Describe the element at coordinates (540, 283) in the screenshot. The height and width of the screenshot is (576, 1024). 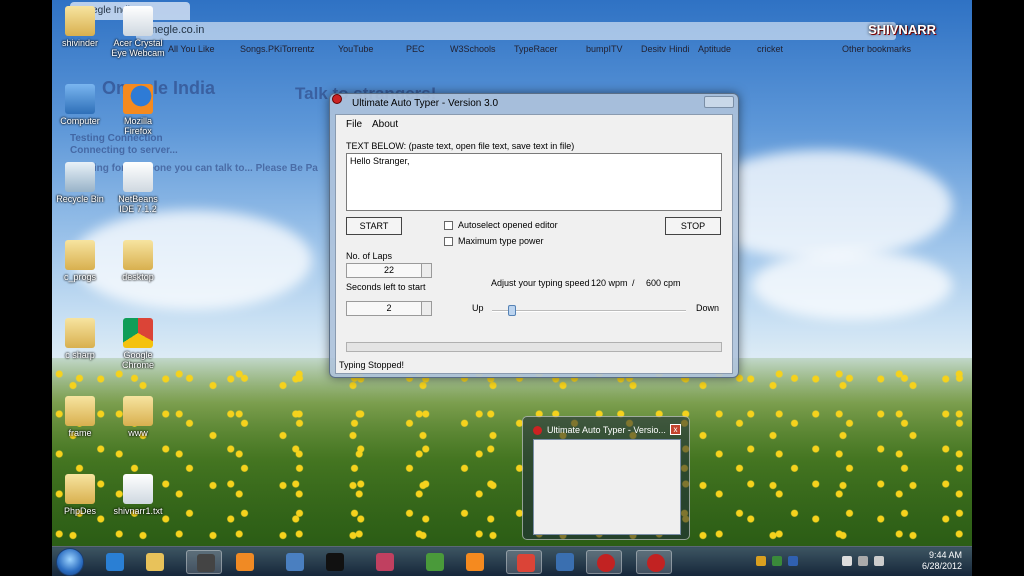
I see `speed-label: Adjust your typing speed` at that location.